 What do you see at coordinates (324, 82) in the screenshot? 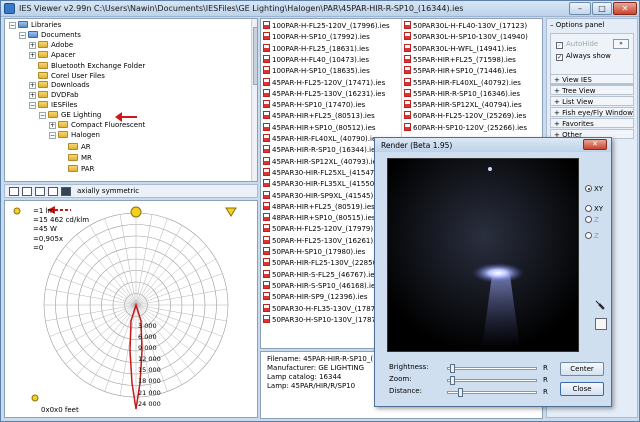
I see `file-item: 45PAR-H-FL25-120V_(17471).ies` at bounding box center [324, 82].